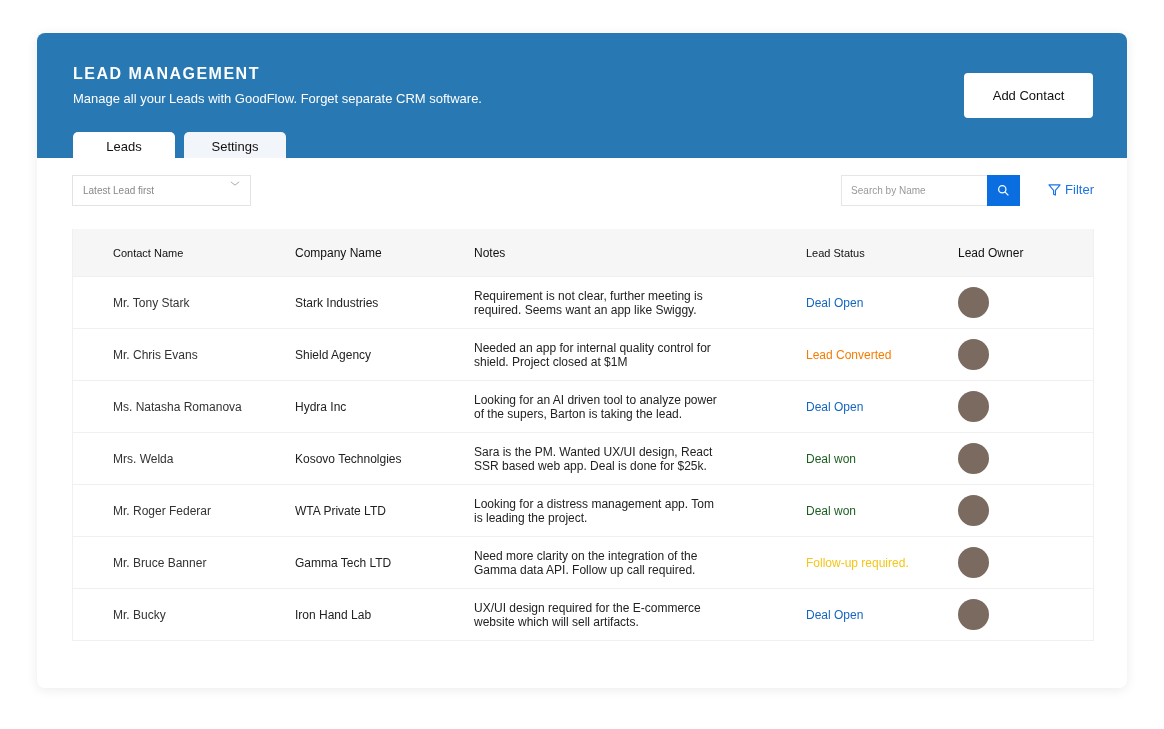  Describe the element at coordinates (589, 302) in the screenshot. I see `notes-text: Requirement is not clear, further meeting is required. Seems want an app like Swiggy.` at that location.